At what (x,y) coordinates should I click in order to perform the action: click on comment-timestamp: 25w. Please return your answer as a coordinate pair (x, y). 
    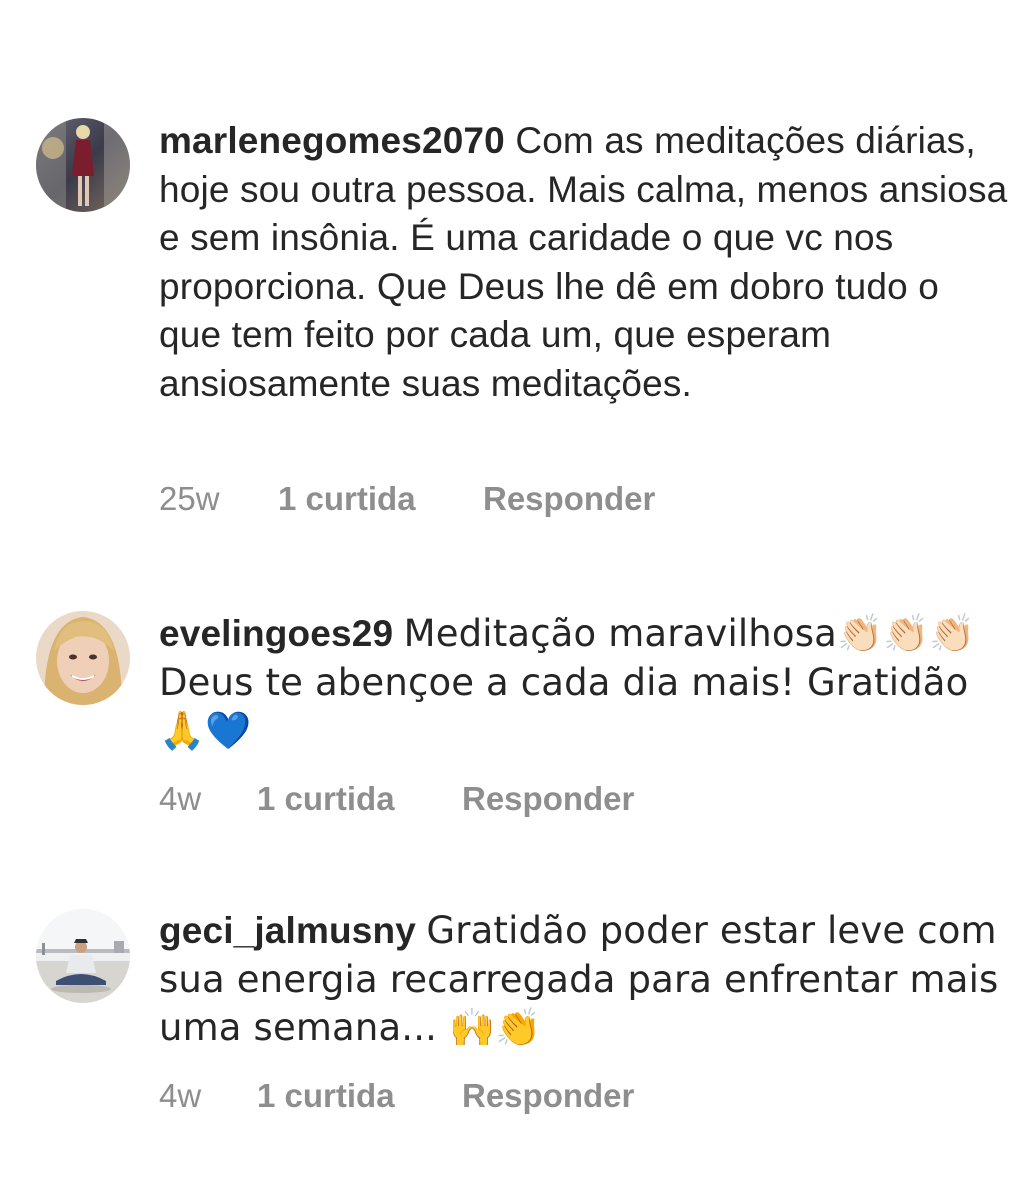
    Looking at the image, I should click on (189, 499).